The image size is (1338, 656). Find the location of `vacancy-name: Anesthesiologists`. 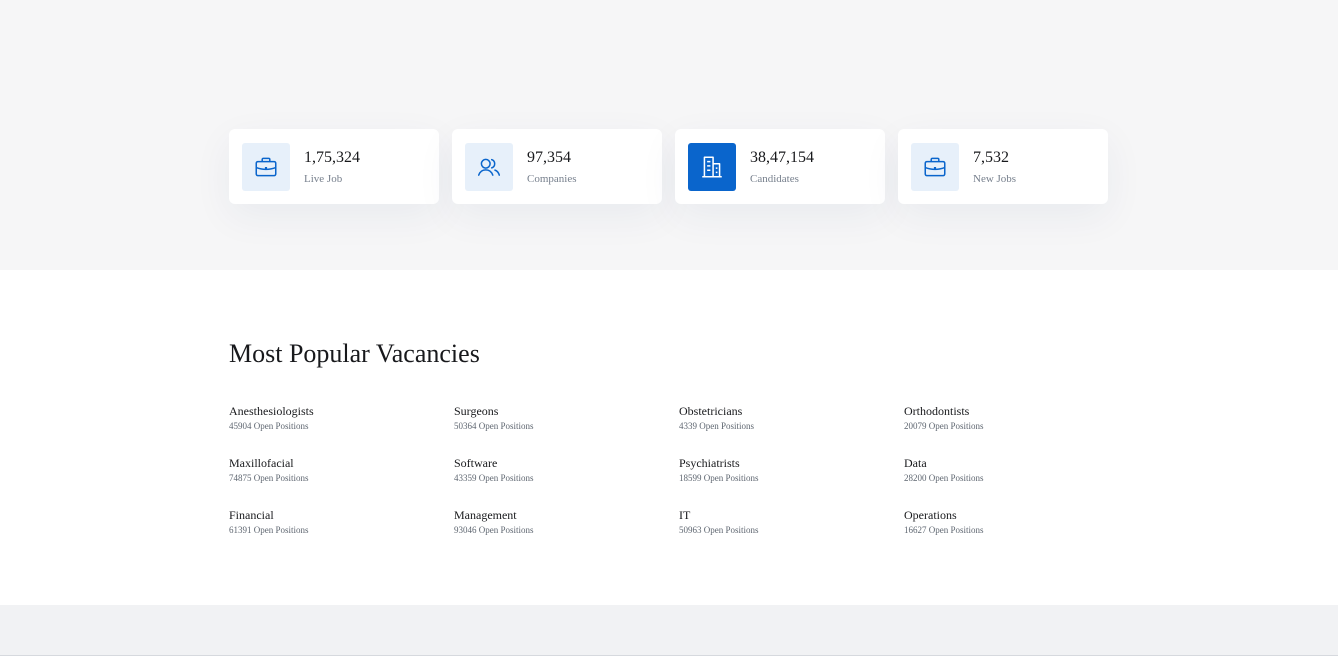

vacancy-name: Anesthesiologists is located at coordinates (341, 411).